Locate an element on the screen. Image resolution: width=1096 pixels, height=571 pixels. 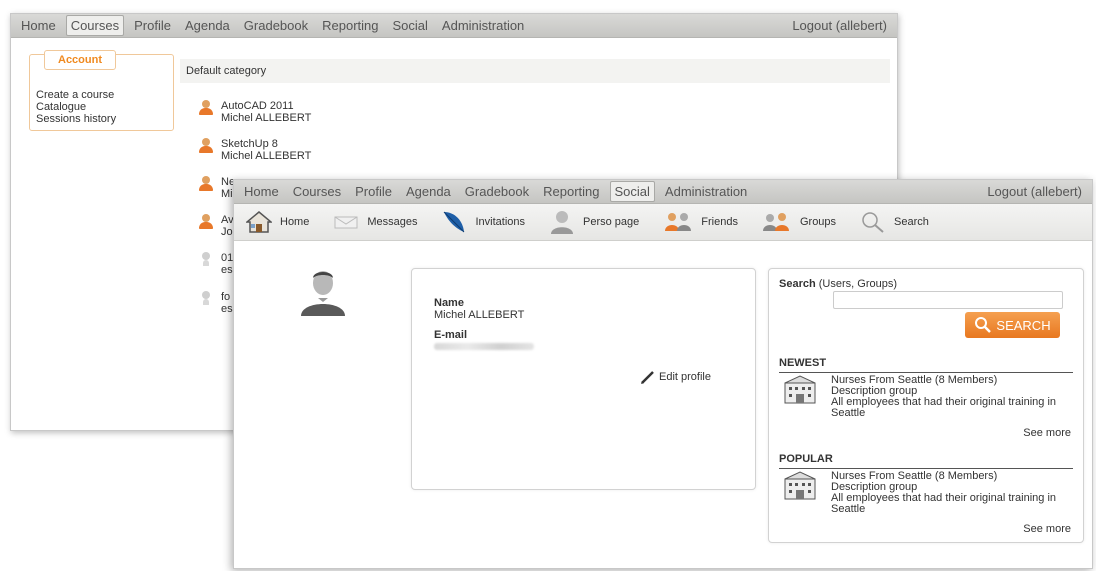
groups-icon is located at coordinates (775, 222).